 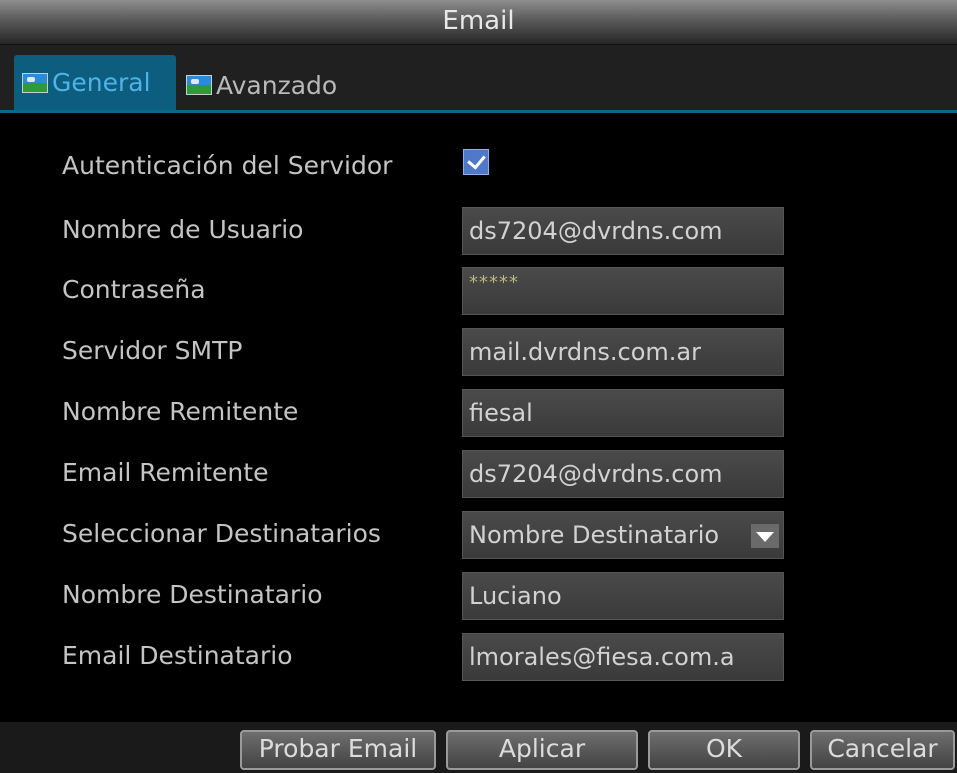 I want to click on username-field: ds7204@dvrdns.com, so click(x=623, y=231).